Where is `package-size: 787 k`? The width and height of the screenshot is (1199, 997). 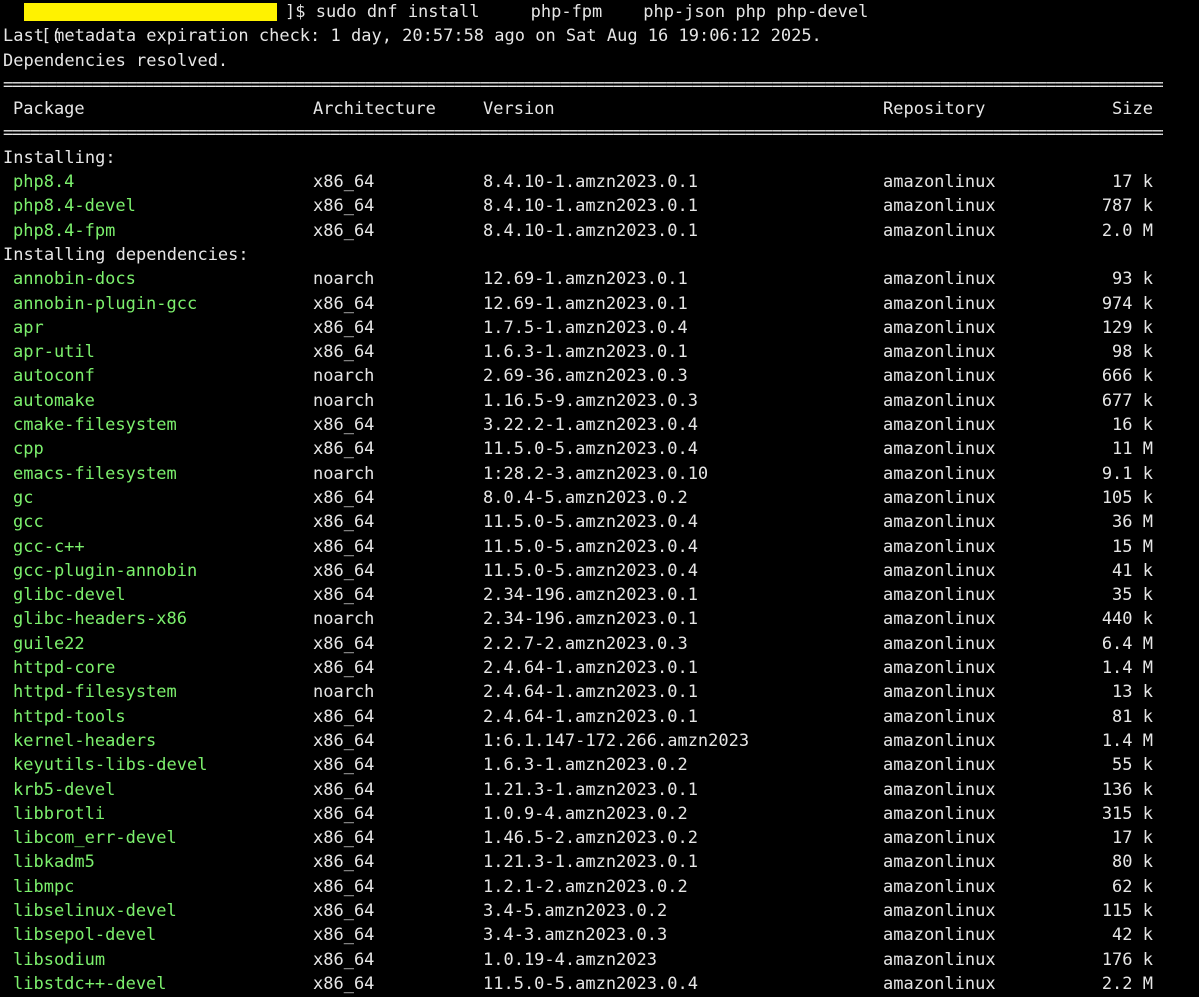 package-size: 787 k is located at coordinates (1127, 206).